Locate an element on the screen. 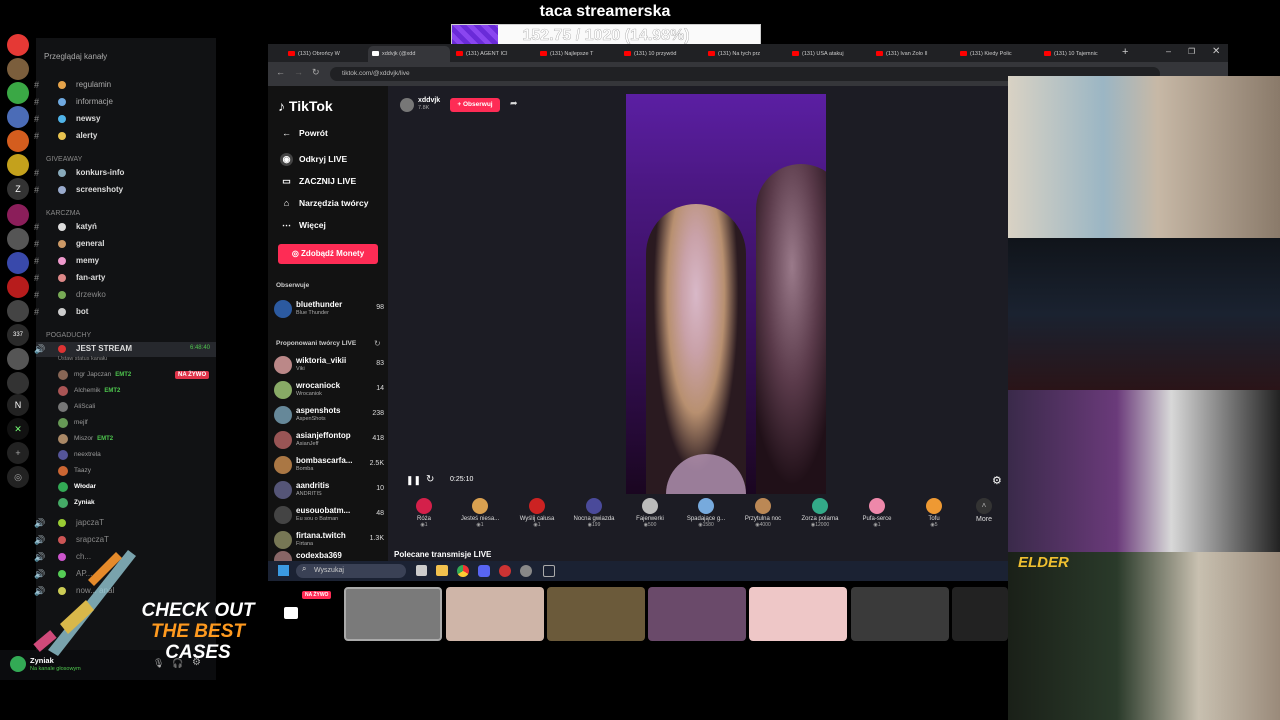 The width and height of the screenshot is (1280, 720). suggested-item: firtana.twitch Firtana 1.3K is located at coordinates (329, 540).